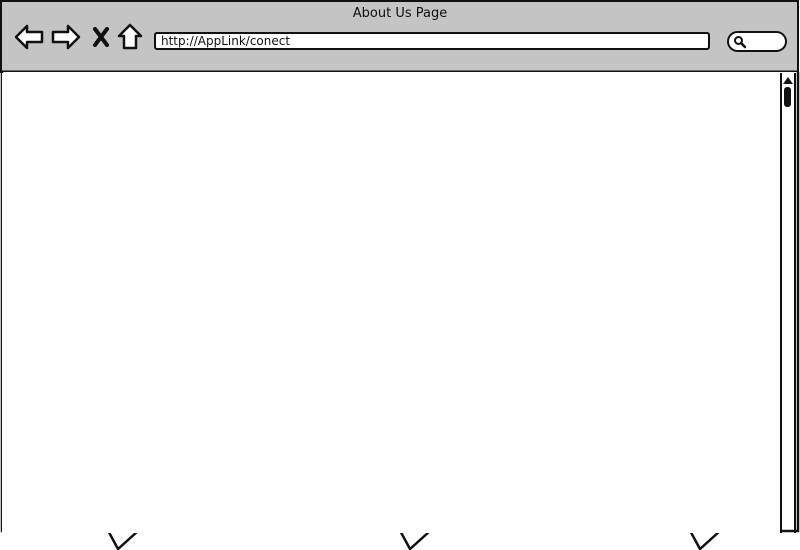 The height and width of the screenshot is (550, 800). I want to click on scrollbar-thumb, so click(787, 97).